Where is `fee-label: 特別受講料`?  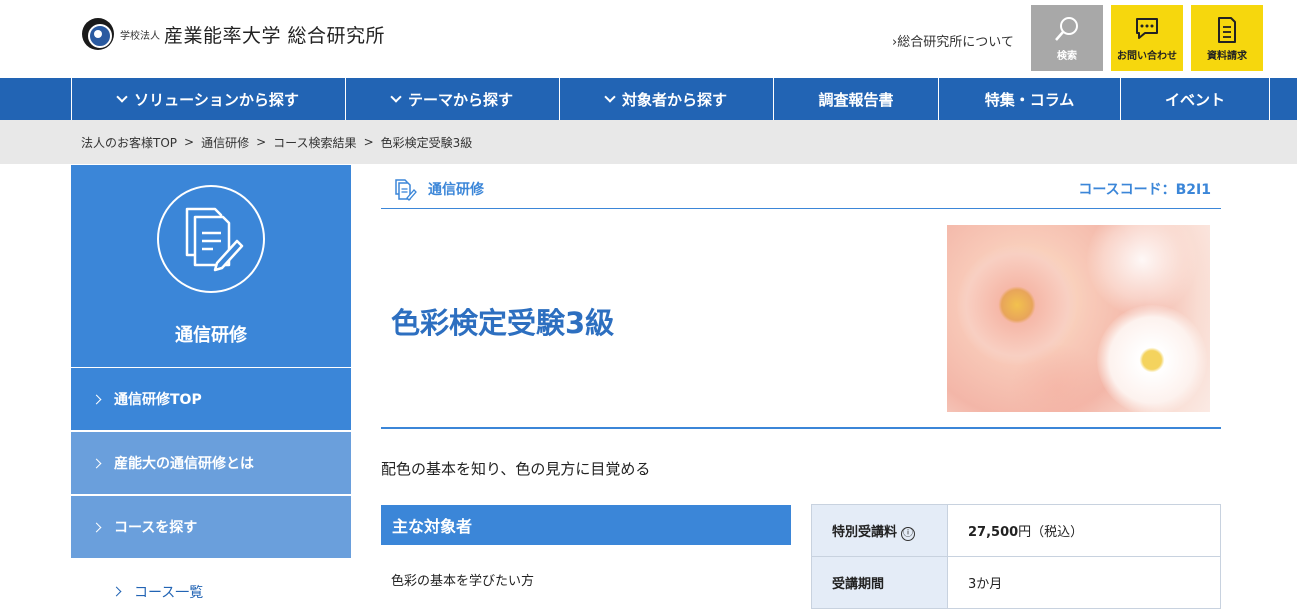 fee-label: 特別受講料 is located at coordinates (865, 532).